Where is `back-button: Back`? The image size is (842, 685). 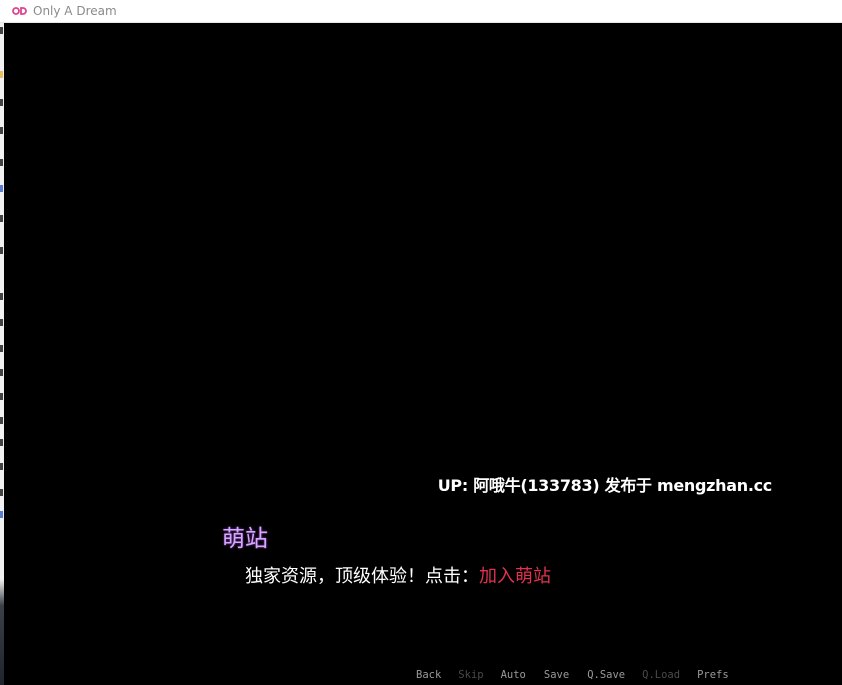
back-button: Back is located at coordinates (428, 675).